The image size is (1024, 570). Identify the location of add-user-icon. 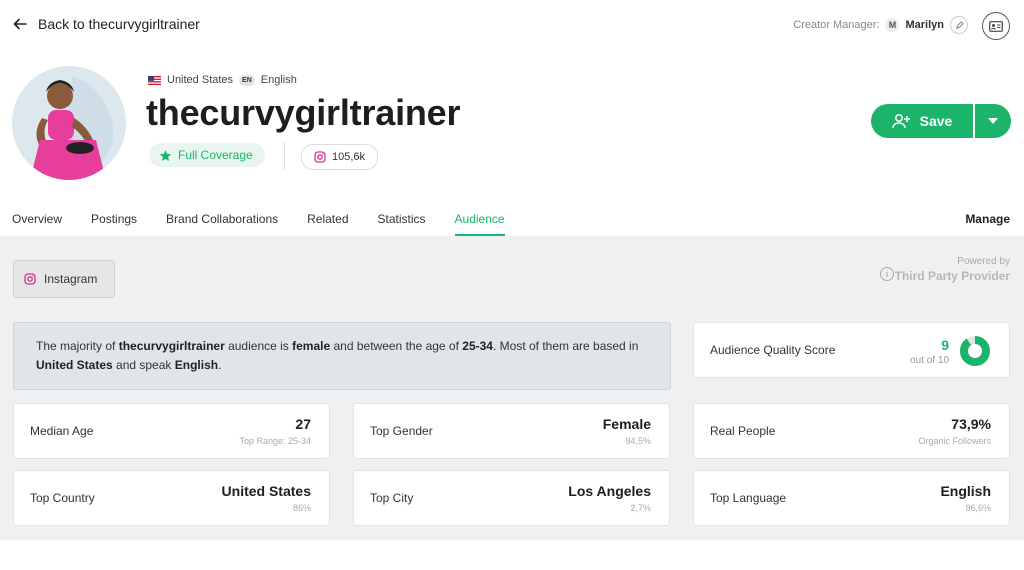
(900, 121).